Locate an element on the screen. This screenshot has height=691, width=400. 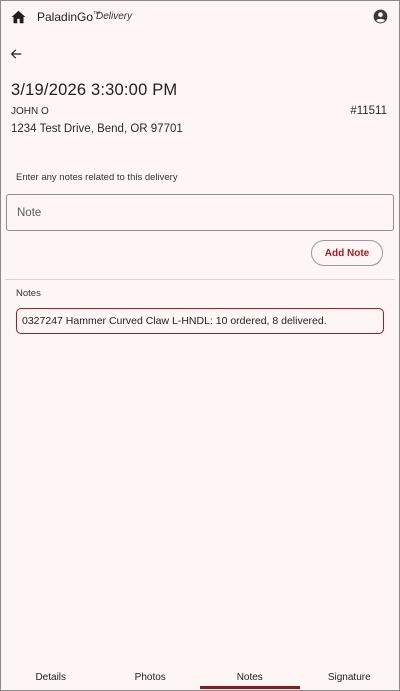
tab-details: Details is located at coordinates (51, 677).